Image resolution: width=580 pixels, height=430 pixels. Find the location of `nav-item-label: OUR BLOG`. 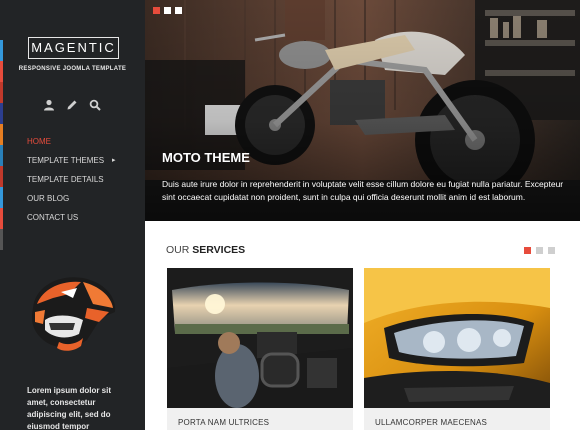

nav-item-label: OUR BLOG is located at coordinates (48, 198).